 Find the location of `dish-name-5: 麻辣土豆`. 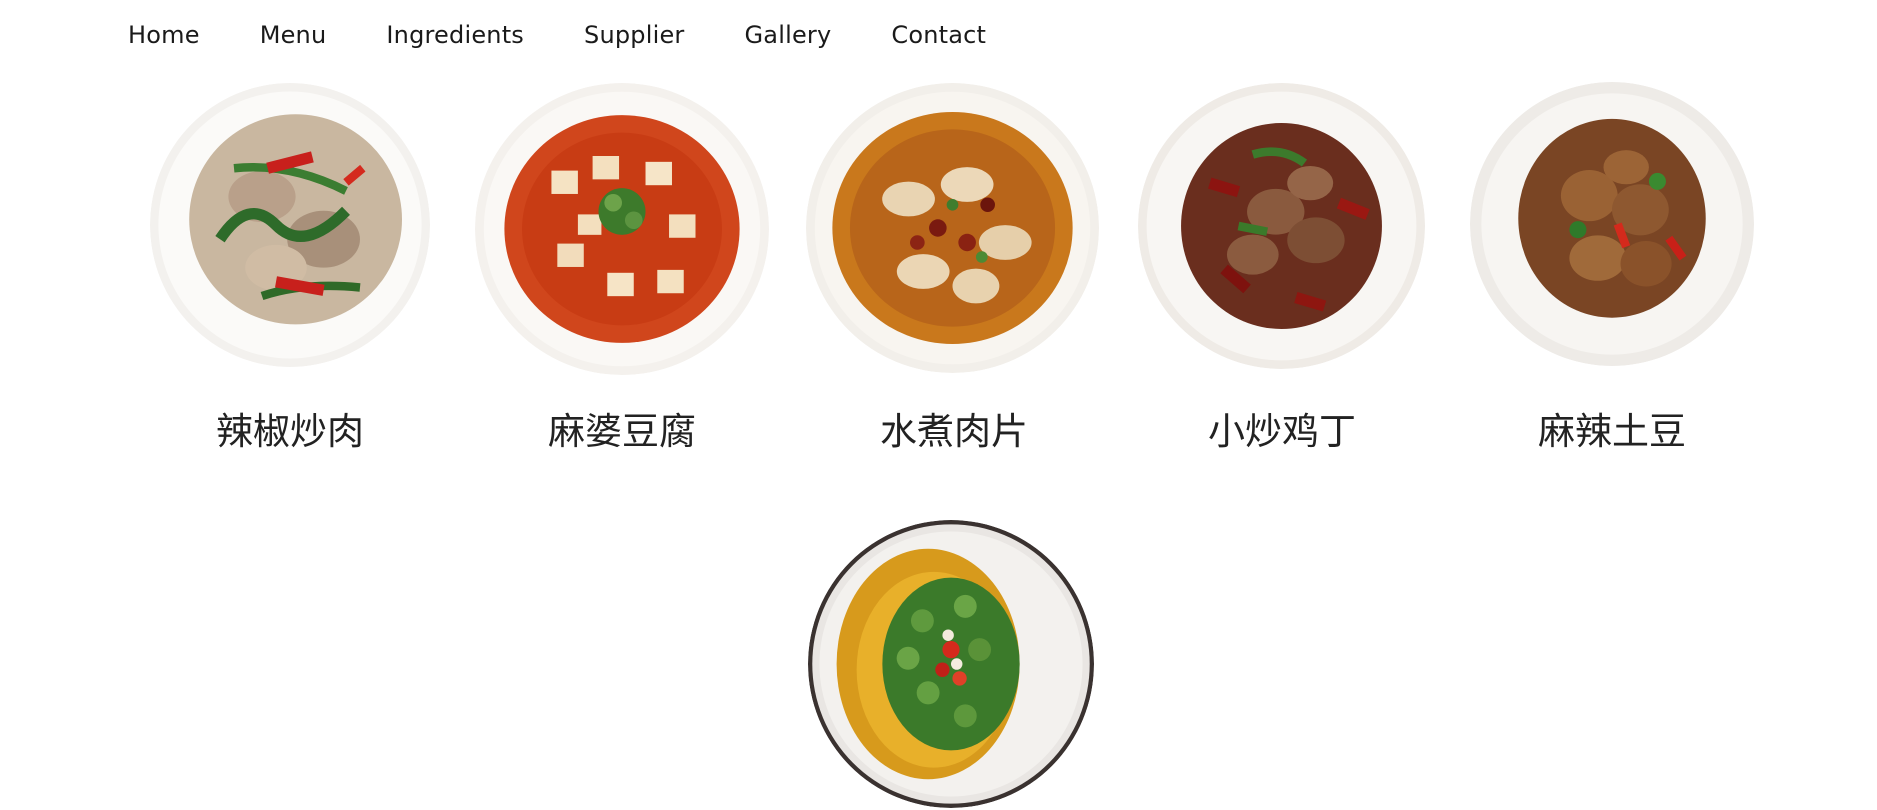

dish-name-5: 麻辣土豆 is located at coordinates (1612, 431).